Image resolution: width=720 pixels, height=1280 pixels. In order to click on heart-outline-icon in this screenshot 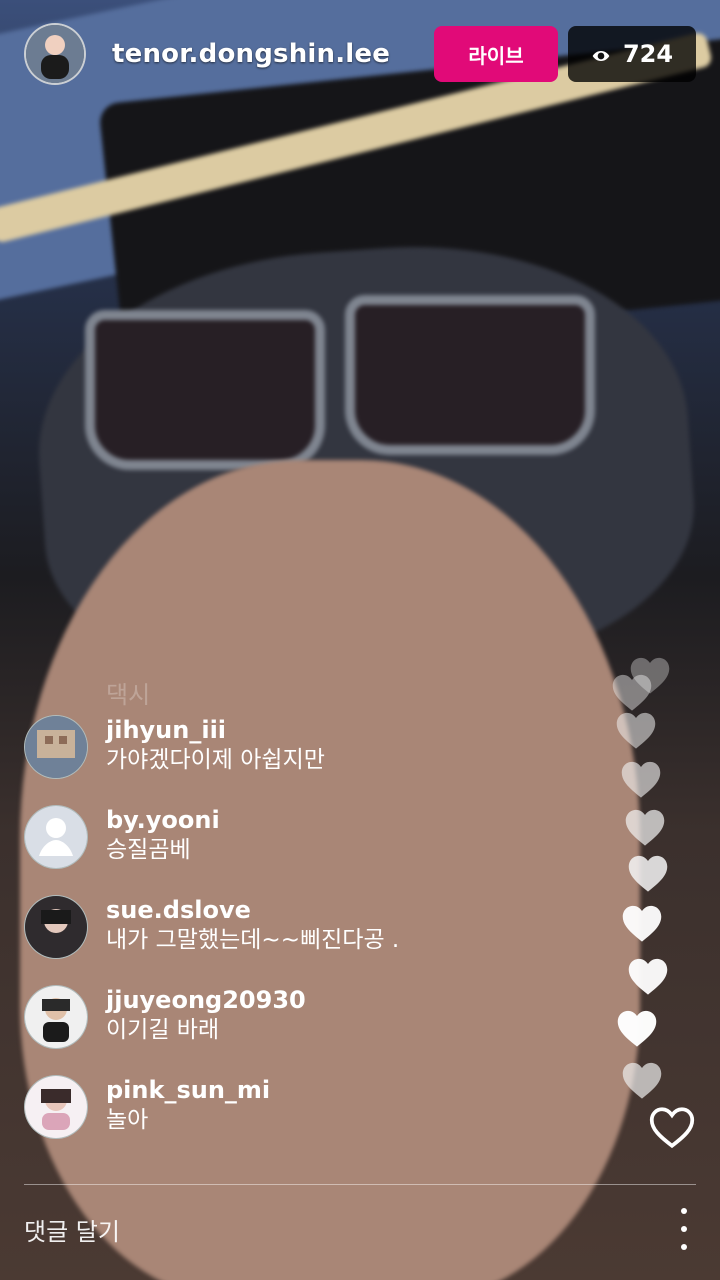, I will do `click(672, 1127)`.